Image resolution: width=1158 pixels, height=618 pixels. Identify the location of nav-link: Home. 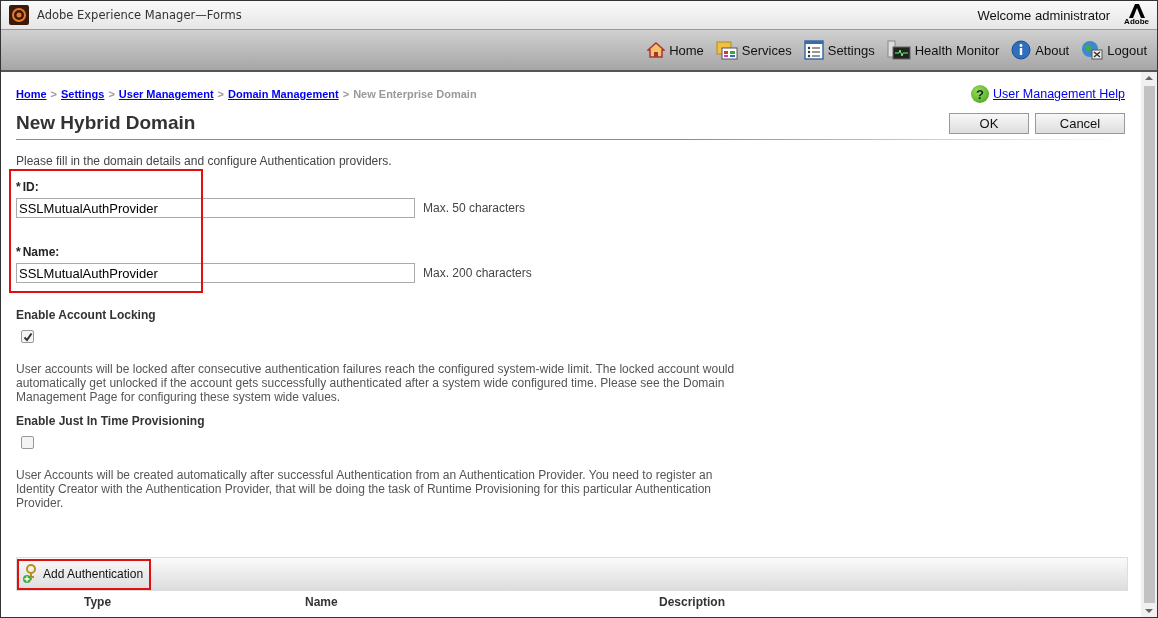
(675, 50).